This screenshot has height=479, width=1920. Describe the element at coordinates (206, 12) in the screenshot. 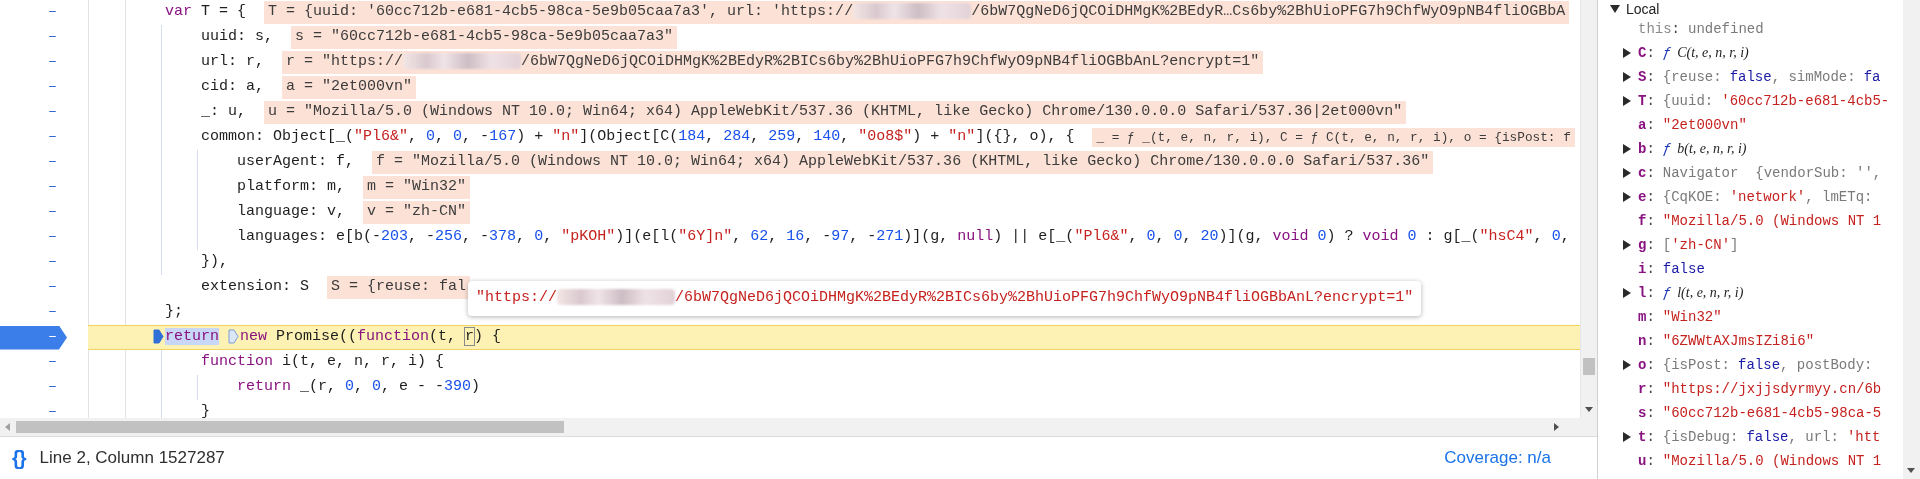

I see `code-line: var T = {` at that location.